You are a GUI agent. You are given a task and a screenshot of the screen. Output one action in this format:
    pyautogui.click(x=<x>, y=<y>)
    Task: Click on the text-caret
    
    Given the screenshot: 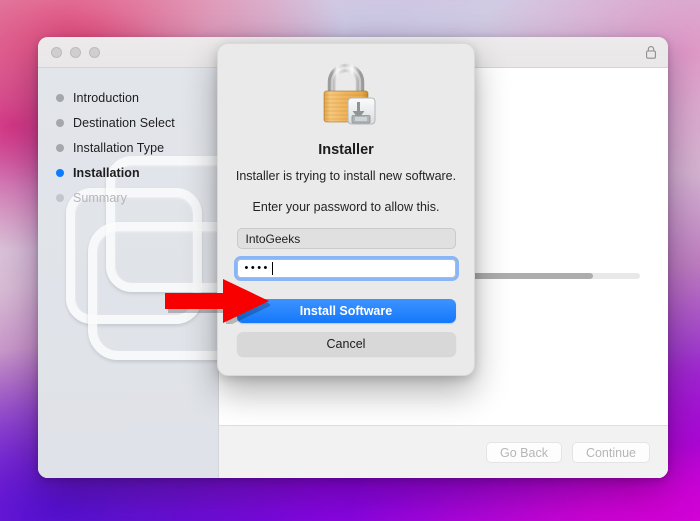 What is the action you would take?
    pyautogui.click(x=272, y=268)
    